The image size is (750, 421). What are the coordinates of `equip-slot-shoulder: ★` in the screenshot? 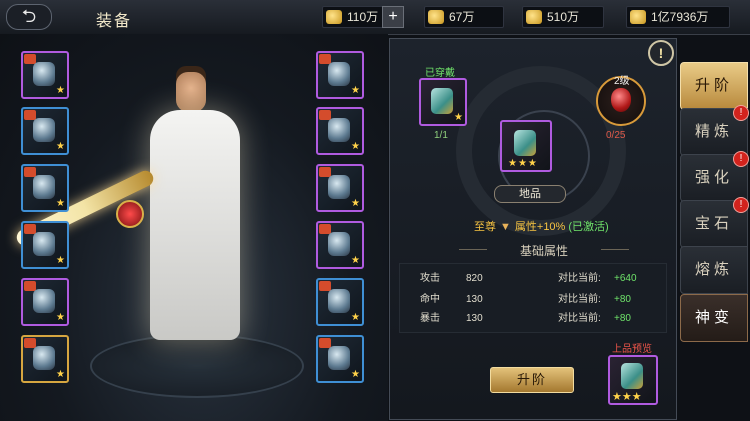 It's located at (45, 131).